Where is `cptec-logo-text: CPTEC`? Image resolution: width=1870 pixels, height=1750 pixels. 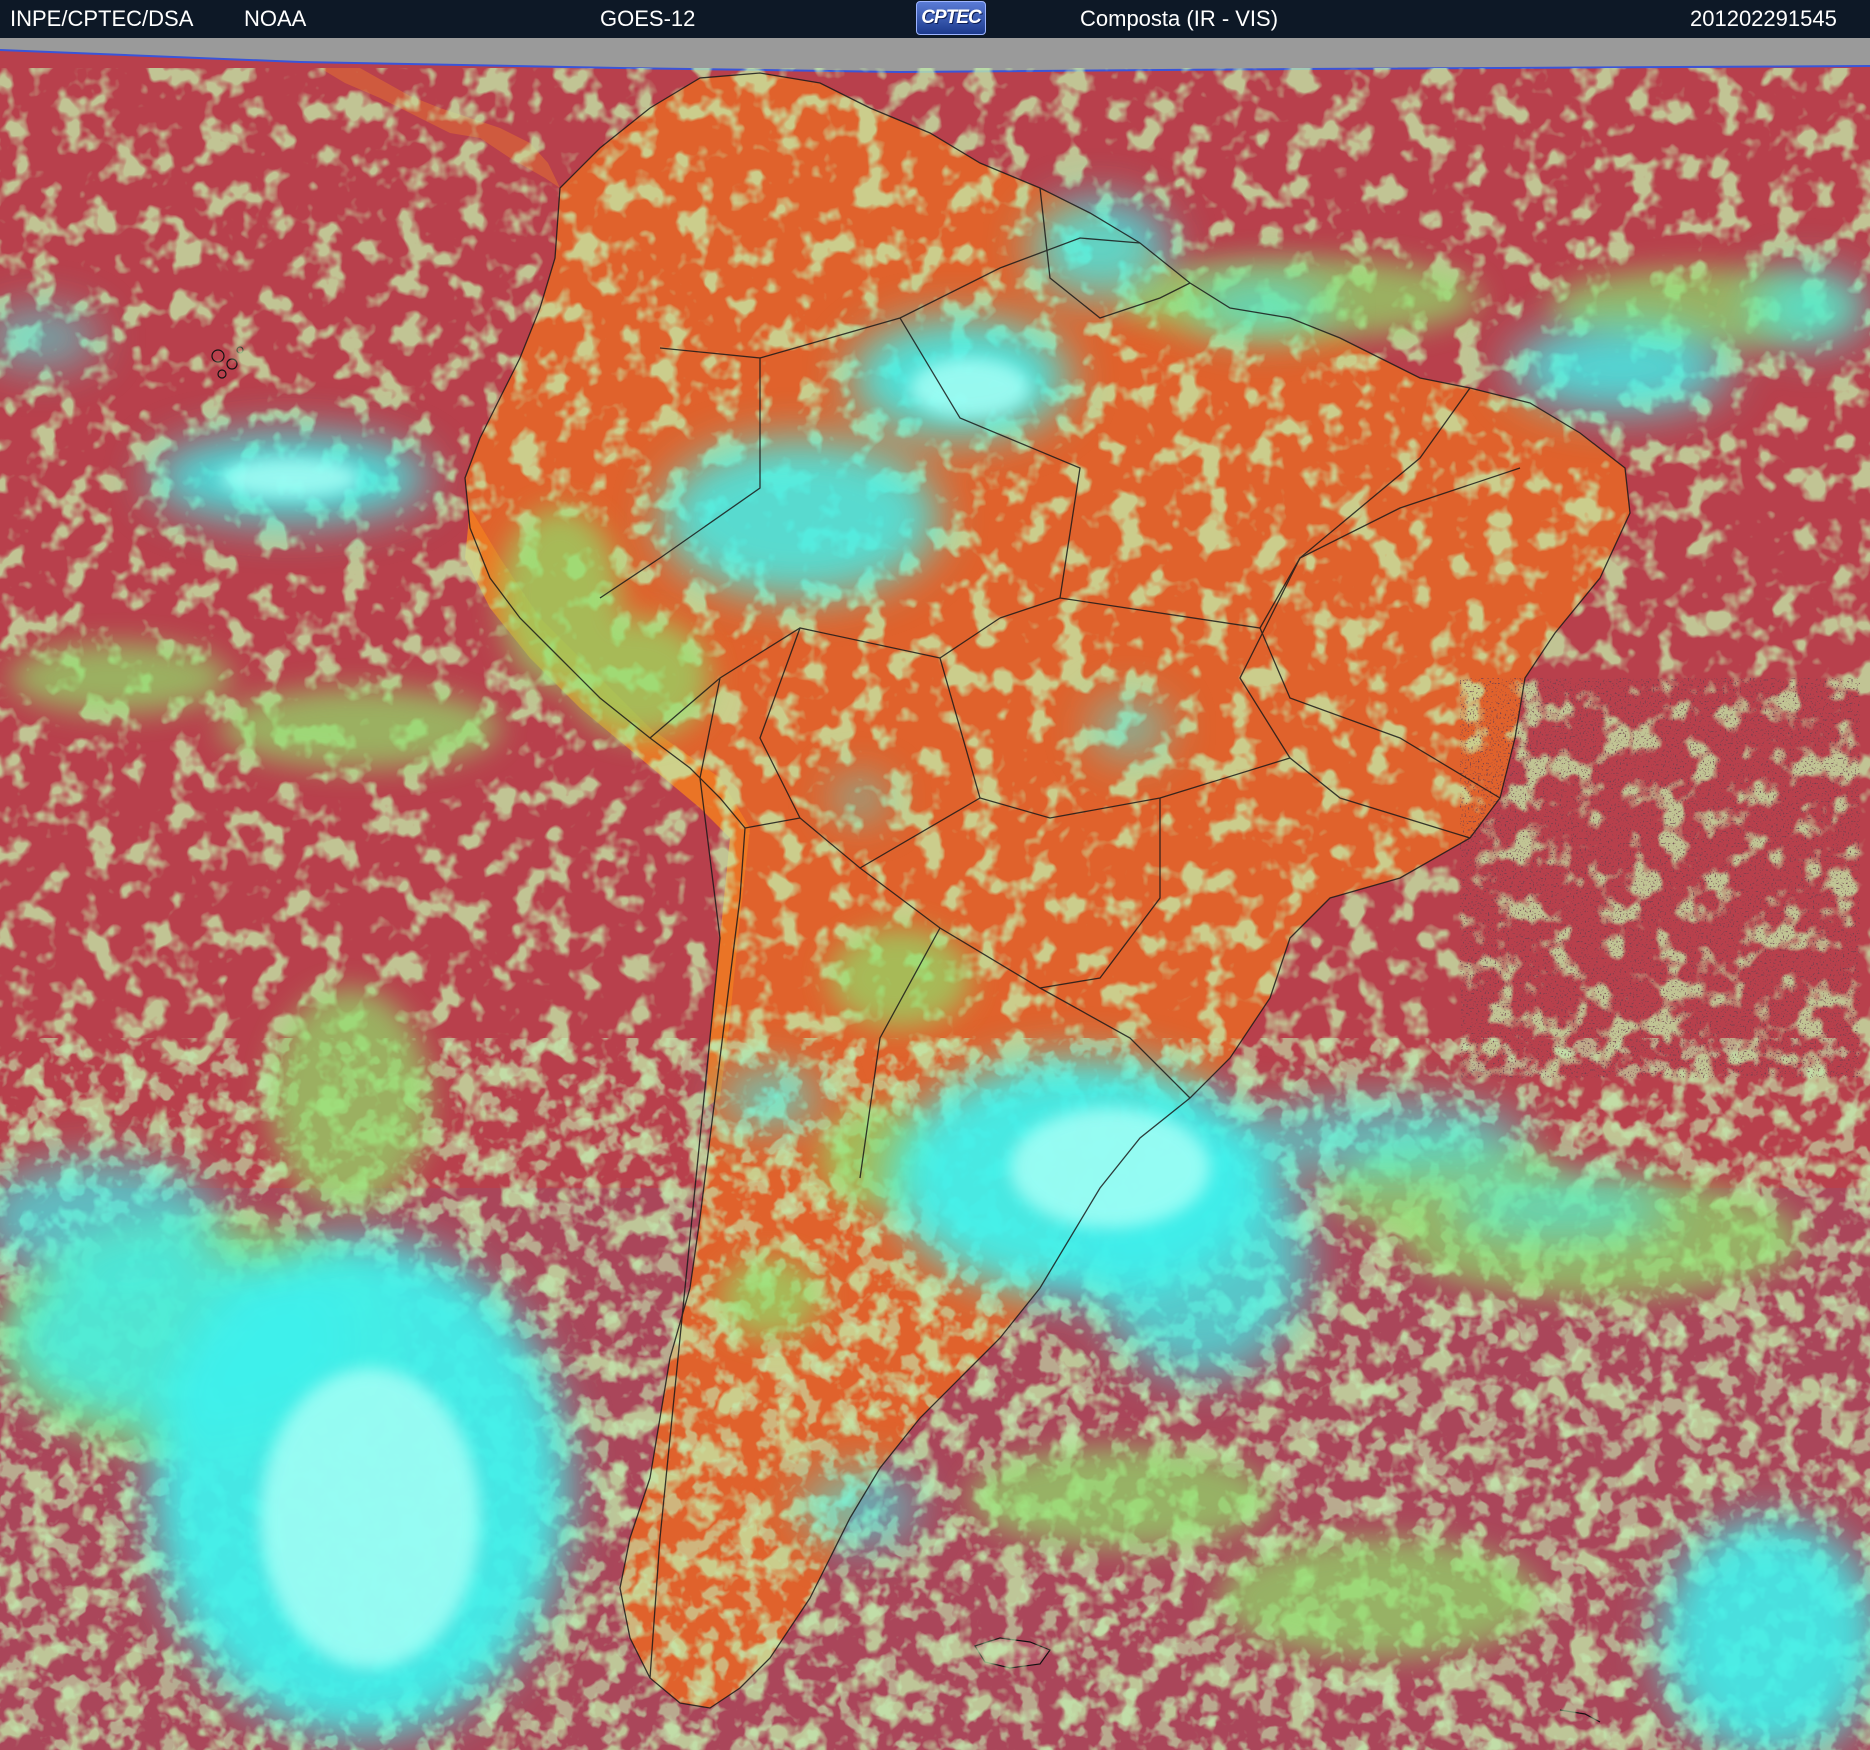 cptec-logo-text: CPTEC is located at coordinates (951, 17).